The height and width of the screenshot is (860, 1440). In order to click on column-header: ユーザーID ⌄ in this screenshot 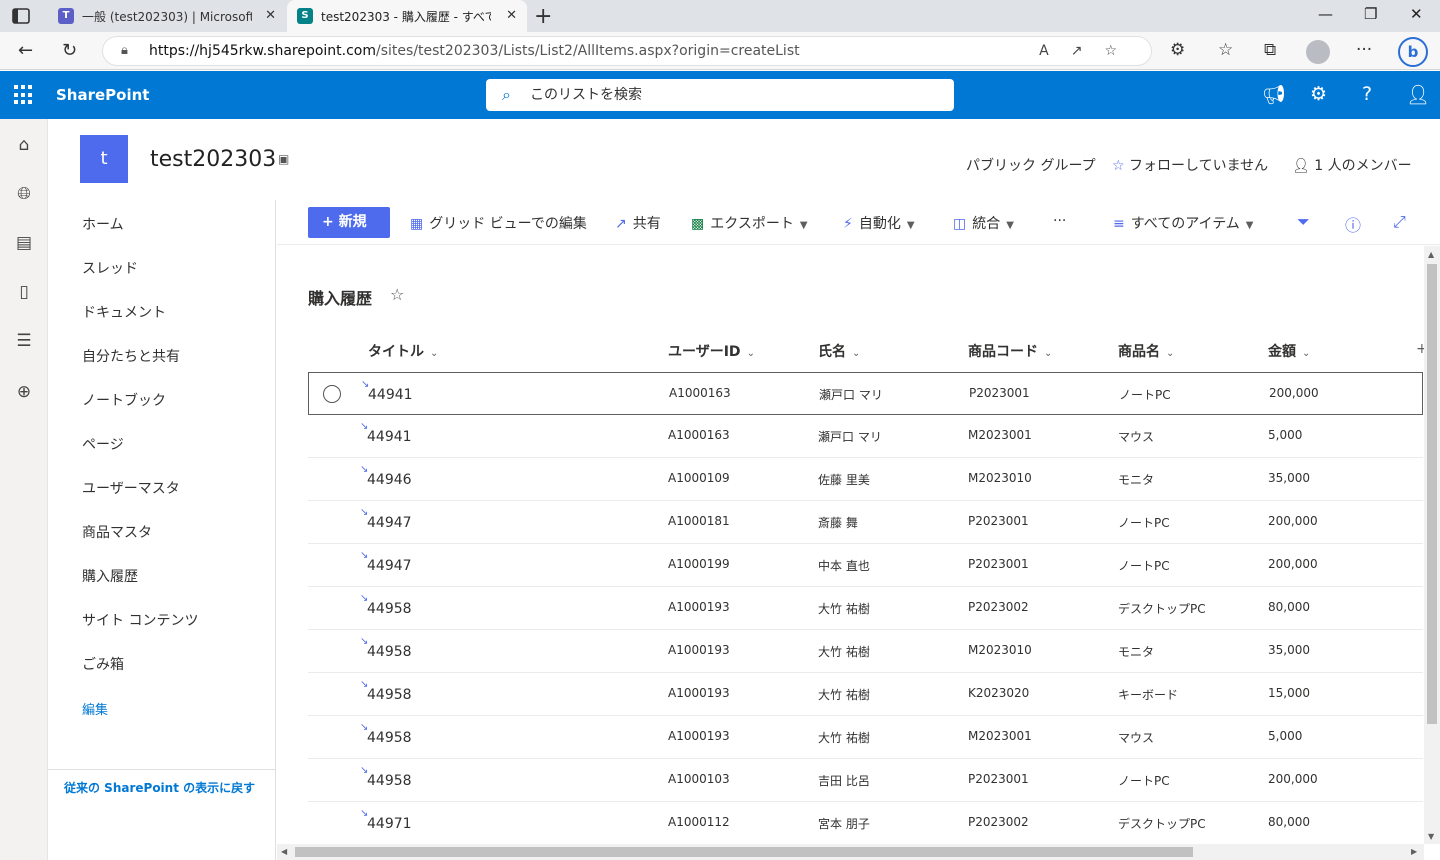, I will do `click(711, 351)`.